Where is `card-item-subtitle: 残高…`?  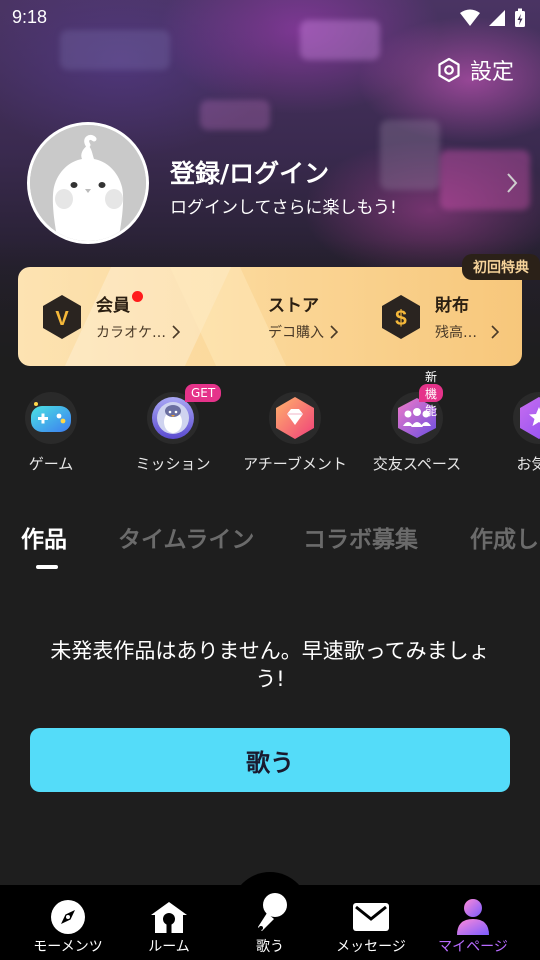 card-item-subtitle: 残高… is located at coordinates (456, 333).